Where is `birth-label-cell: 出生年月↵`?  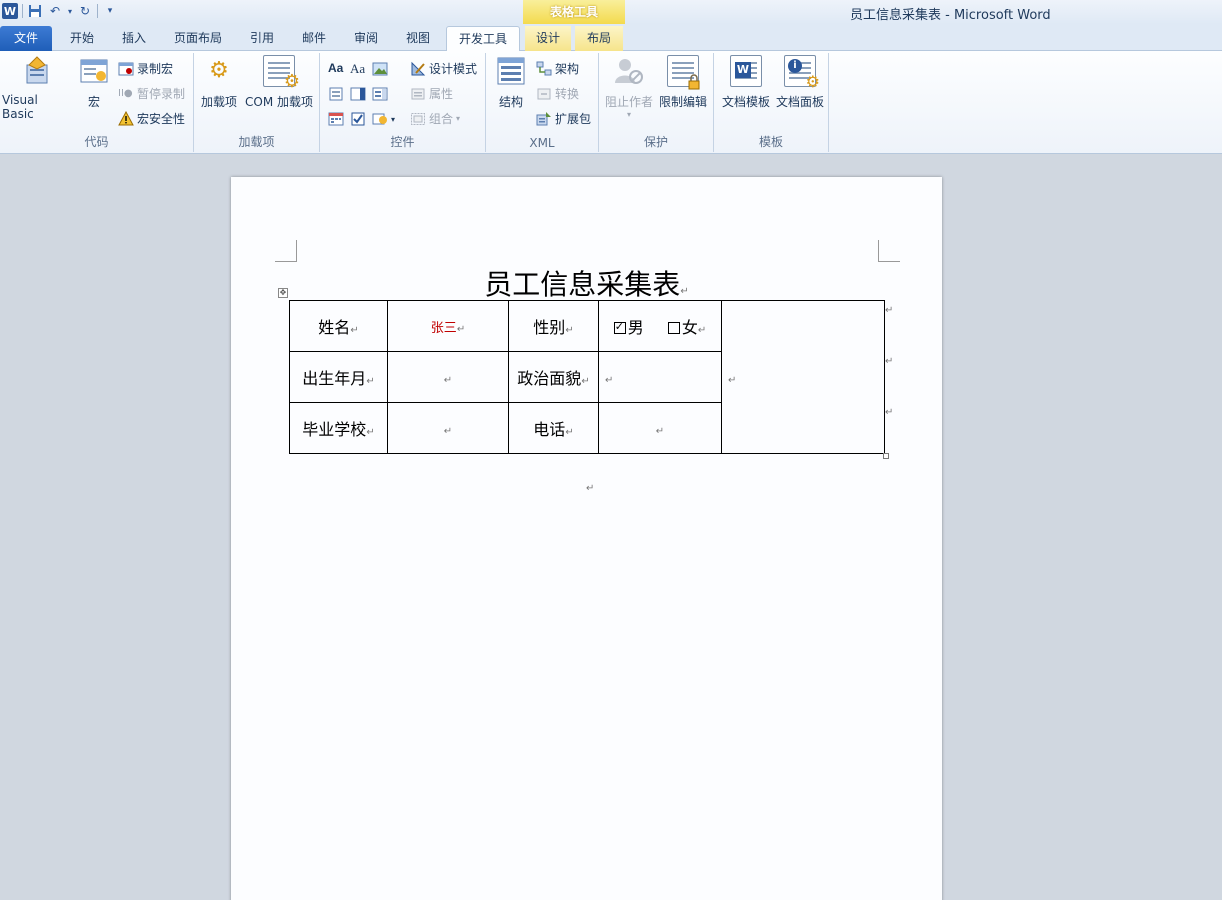 birth-label-cell: 出生年月↵ is located at coordinates (338, 377).